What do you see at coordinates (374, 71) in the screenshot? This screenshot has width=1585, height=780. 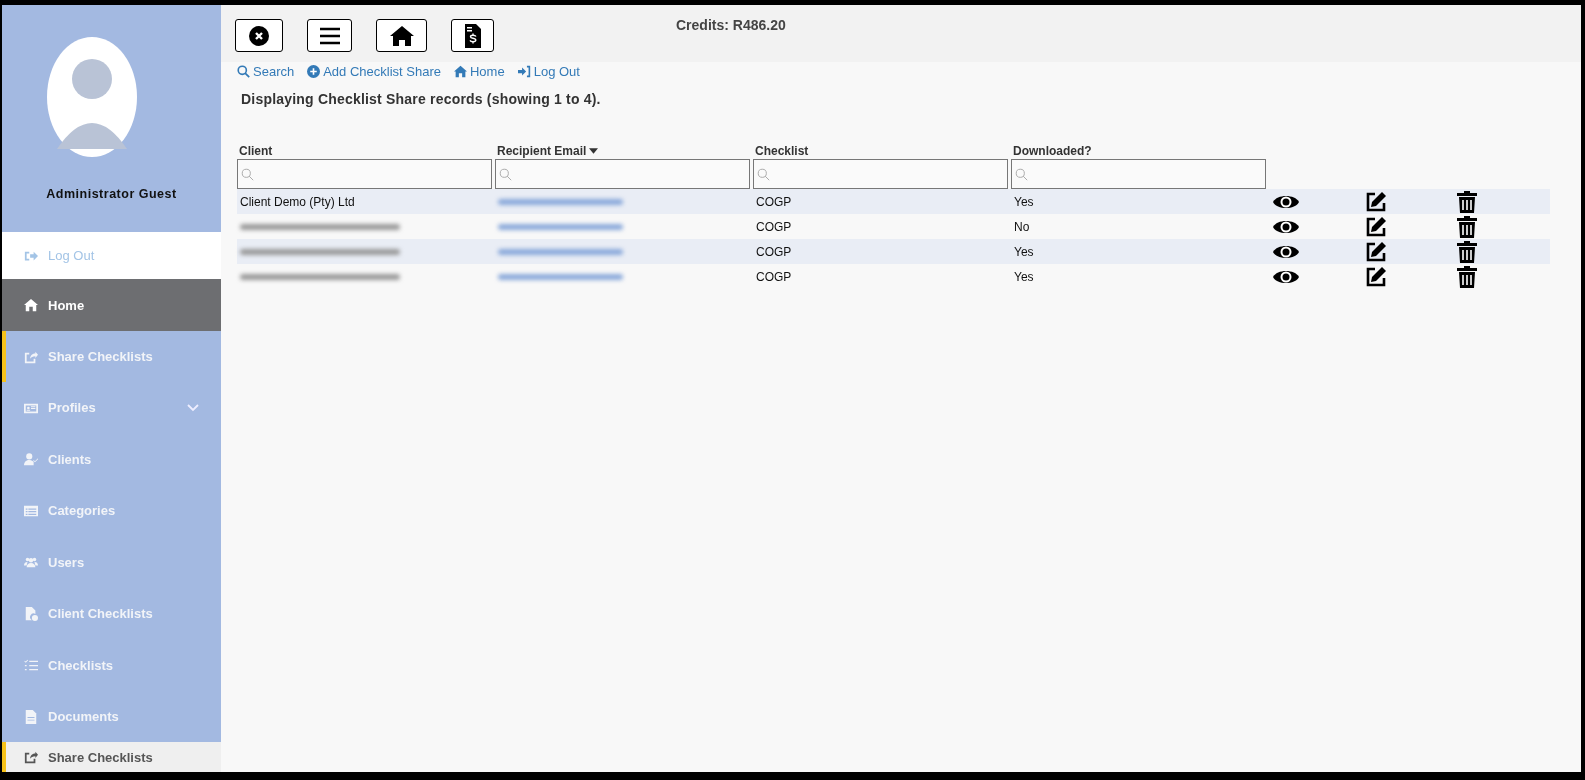 I see `nav-link: Add Checklist Share` at bounding box center [374, 71].